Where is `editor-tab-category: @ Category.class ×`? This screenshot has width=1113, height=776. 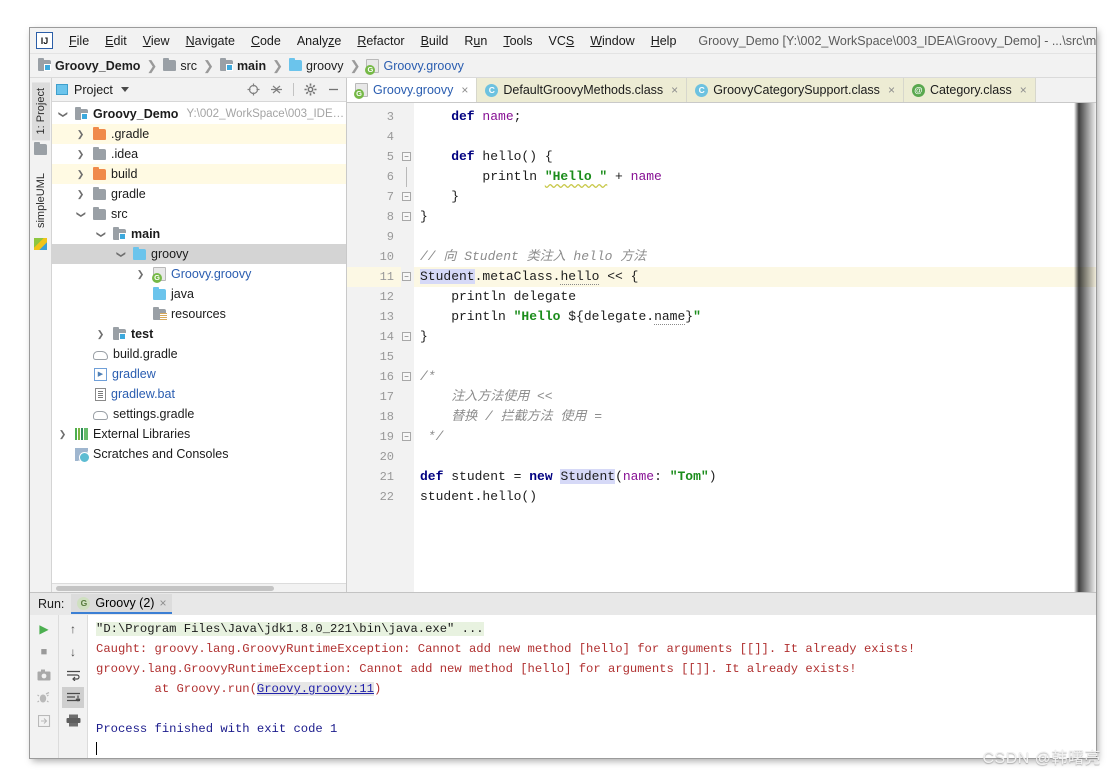 editor-tab-category: @ Category.class × is located at coordinates (969, 90).